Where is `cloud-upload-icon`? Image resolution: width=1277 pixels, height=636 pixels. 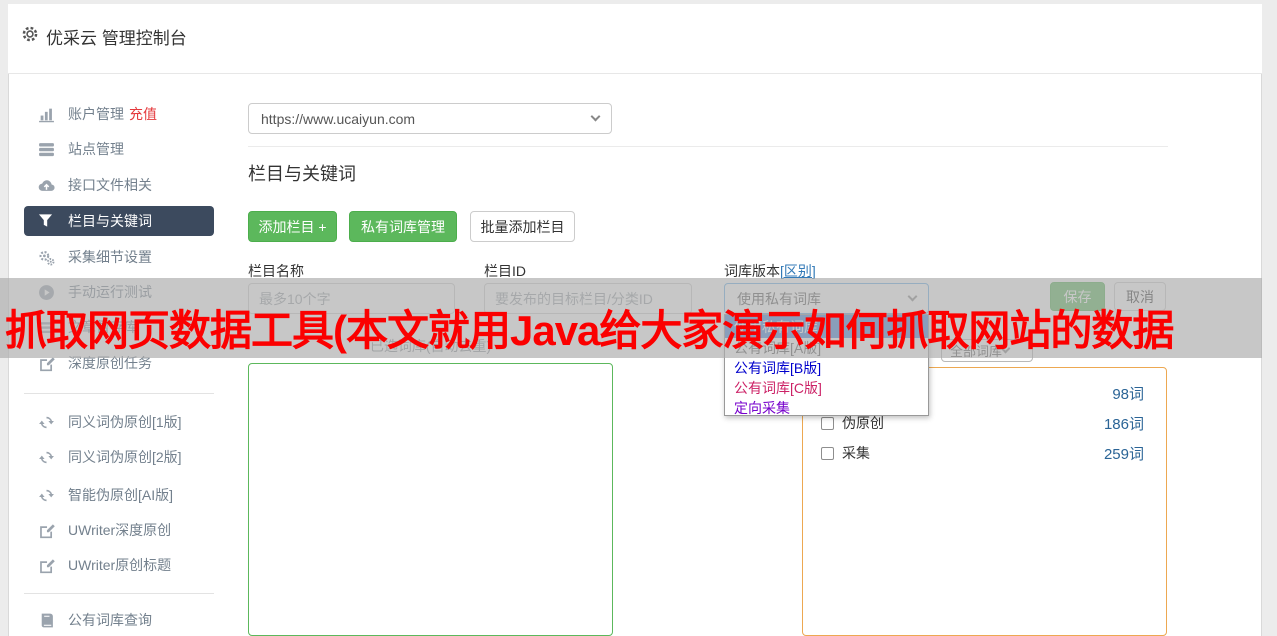
cloud-upload-icon is located at coordinates (46, 185).